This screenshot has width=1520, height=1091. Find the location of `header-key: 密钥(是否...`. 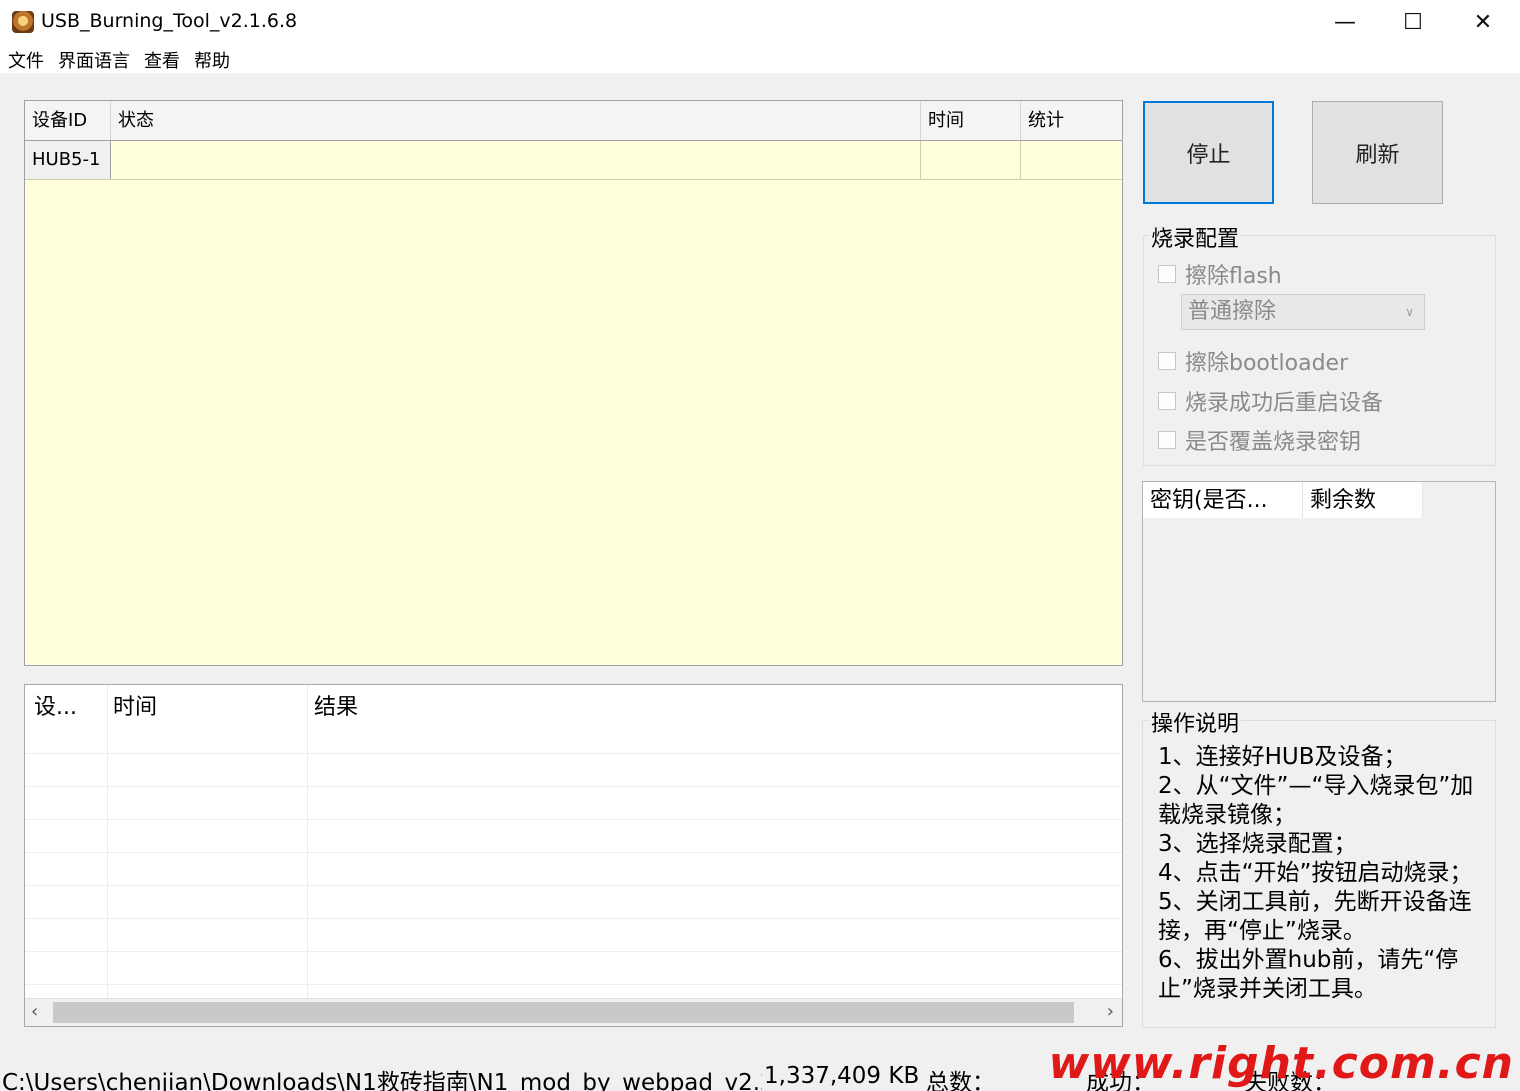

header-key: 密钥(是否... is located at coordinates (1223, 500).